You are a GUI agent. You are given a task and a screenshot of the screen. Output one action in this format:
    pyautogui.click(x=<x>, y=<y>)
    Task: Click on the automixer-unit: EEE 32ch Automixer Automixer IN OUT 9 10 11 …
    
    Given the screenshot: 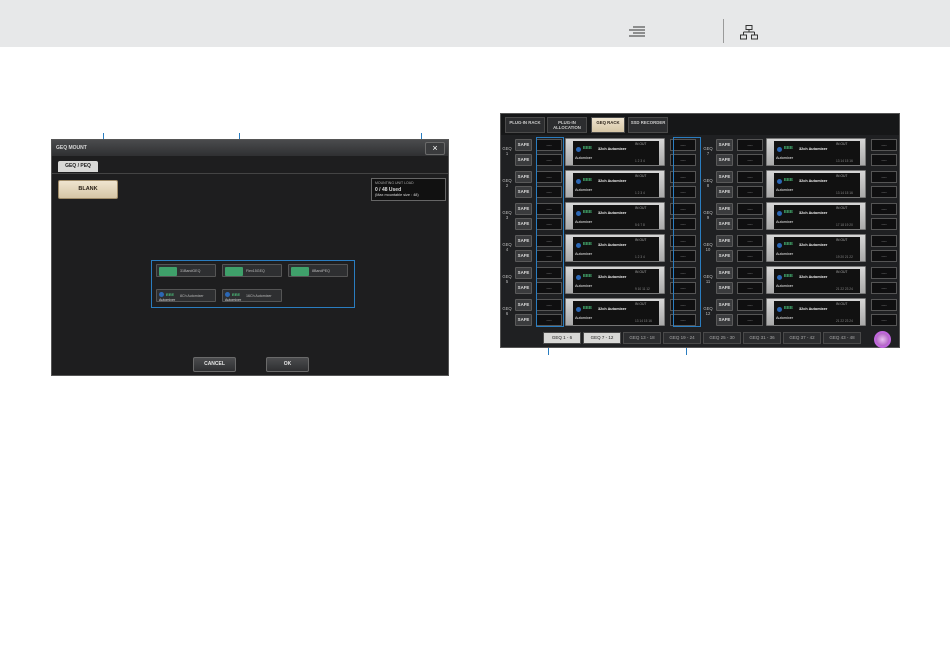 What is the action you would take?
    pyautogui.click(x=615, y=280)
    